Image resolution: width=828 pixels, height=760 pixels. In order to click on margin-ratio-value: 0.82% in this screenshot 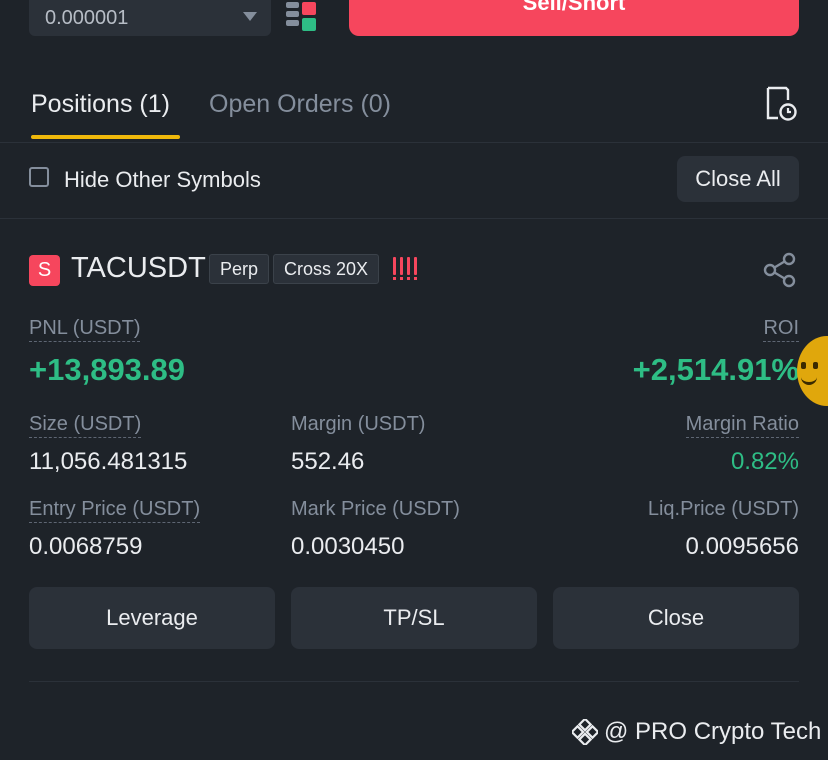, I will do `click(764, 461)`.